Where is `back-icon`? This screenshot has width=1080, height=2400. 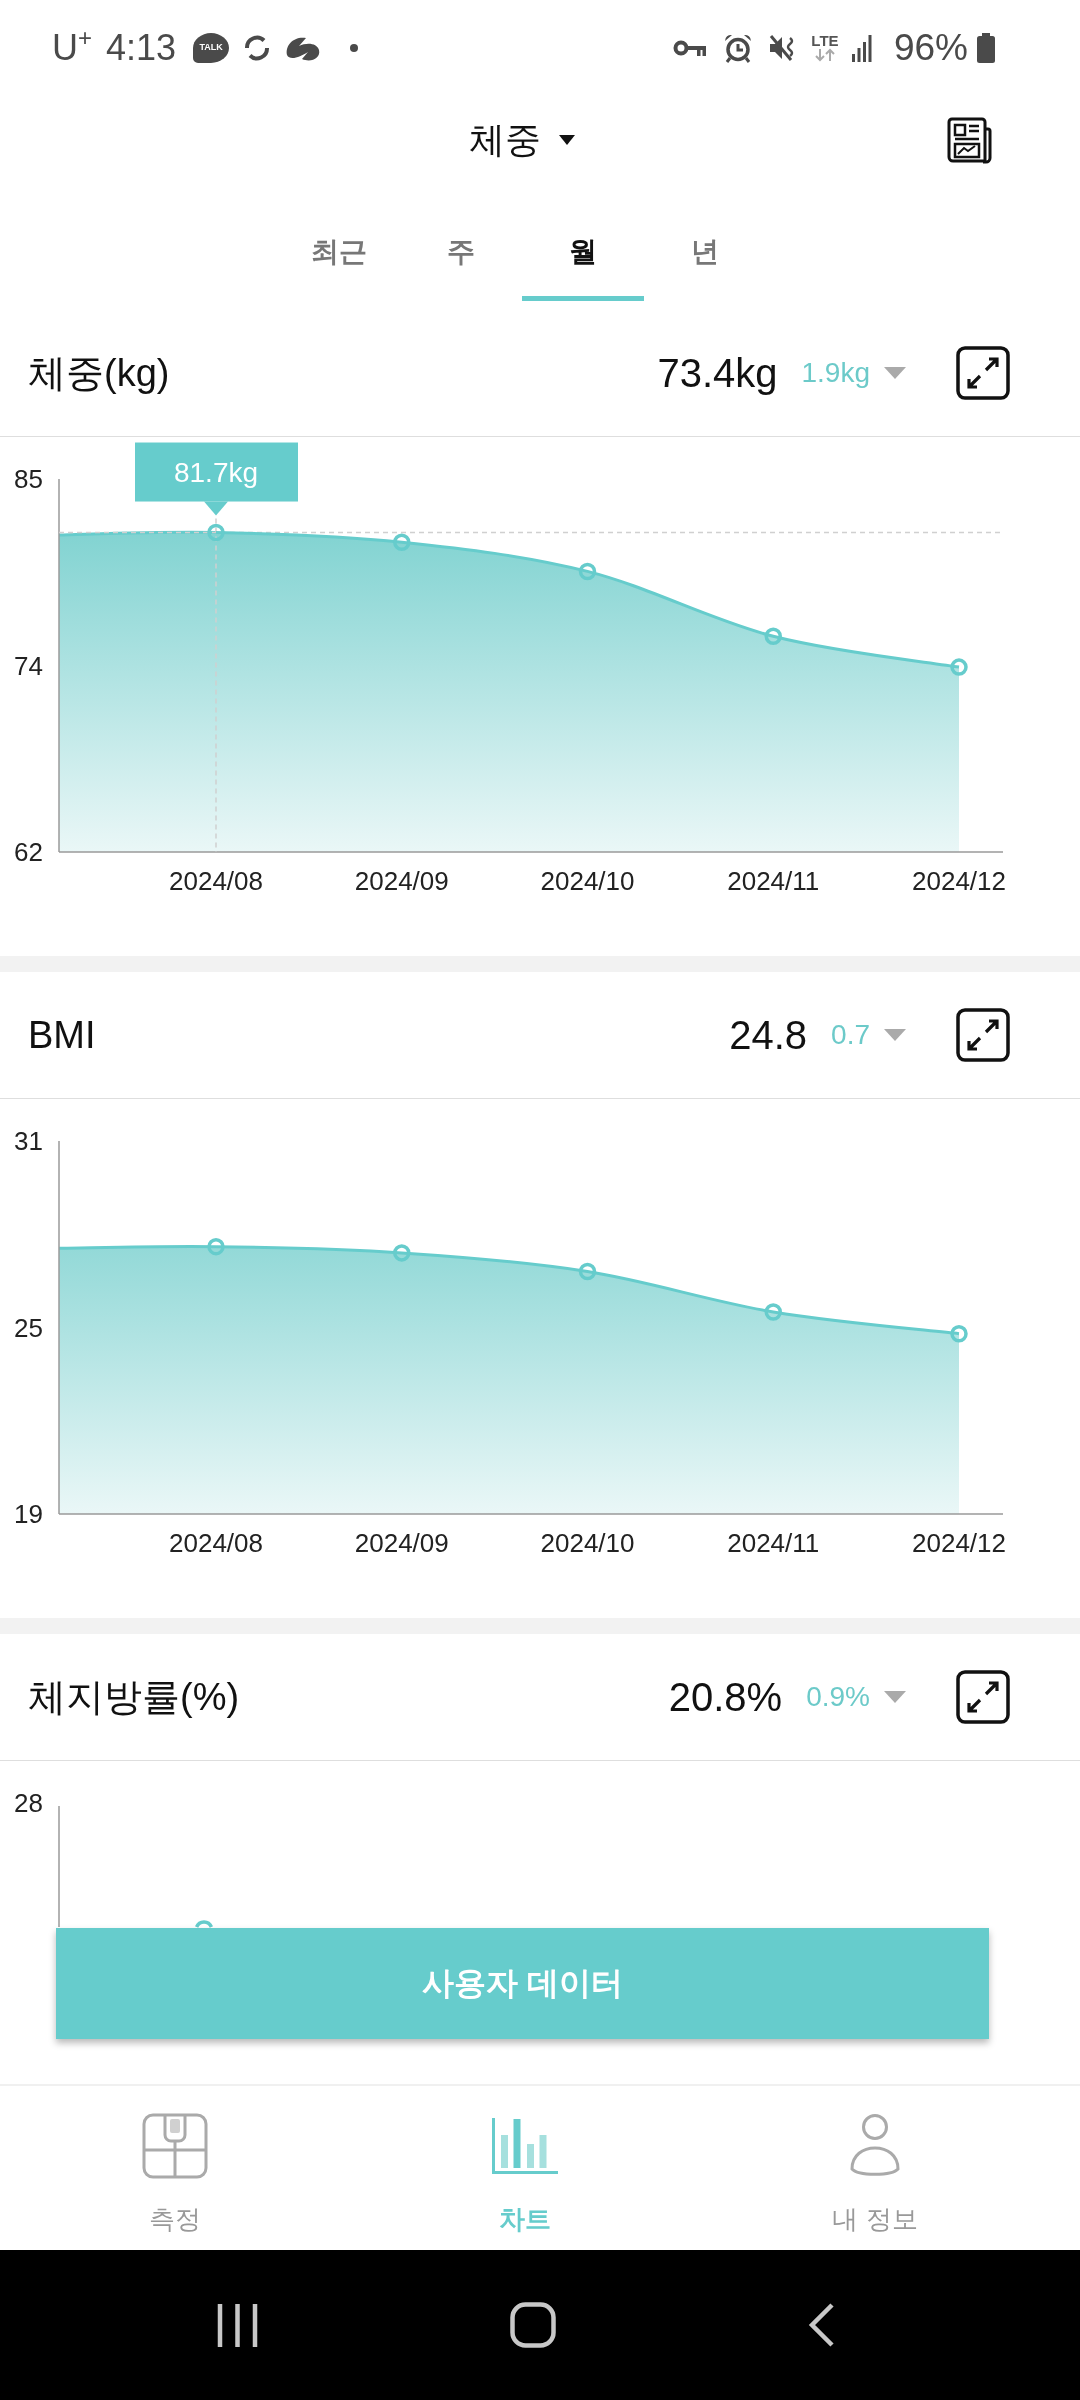
back-icon is located at coordinates (821, 2325).